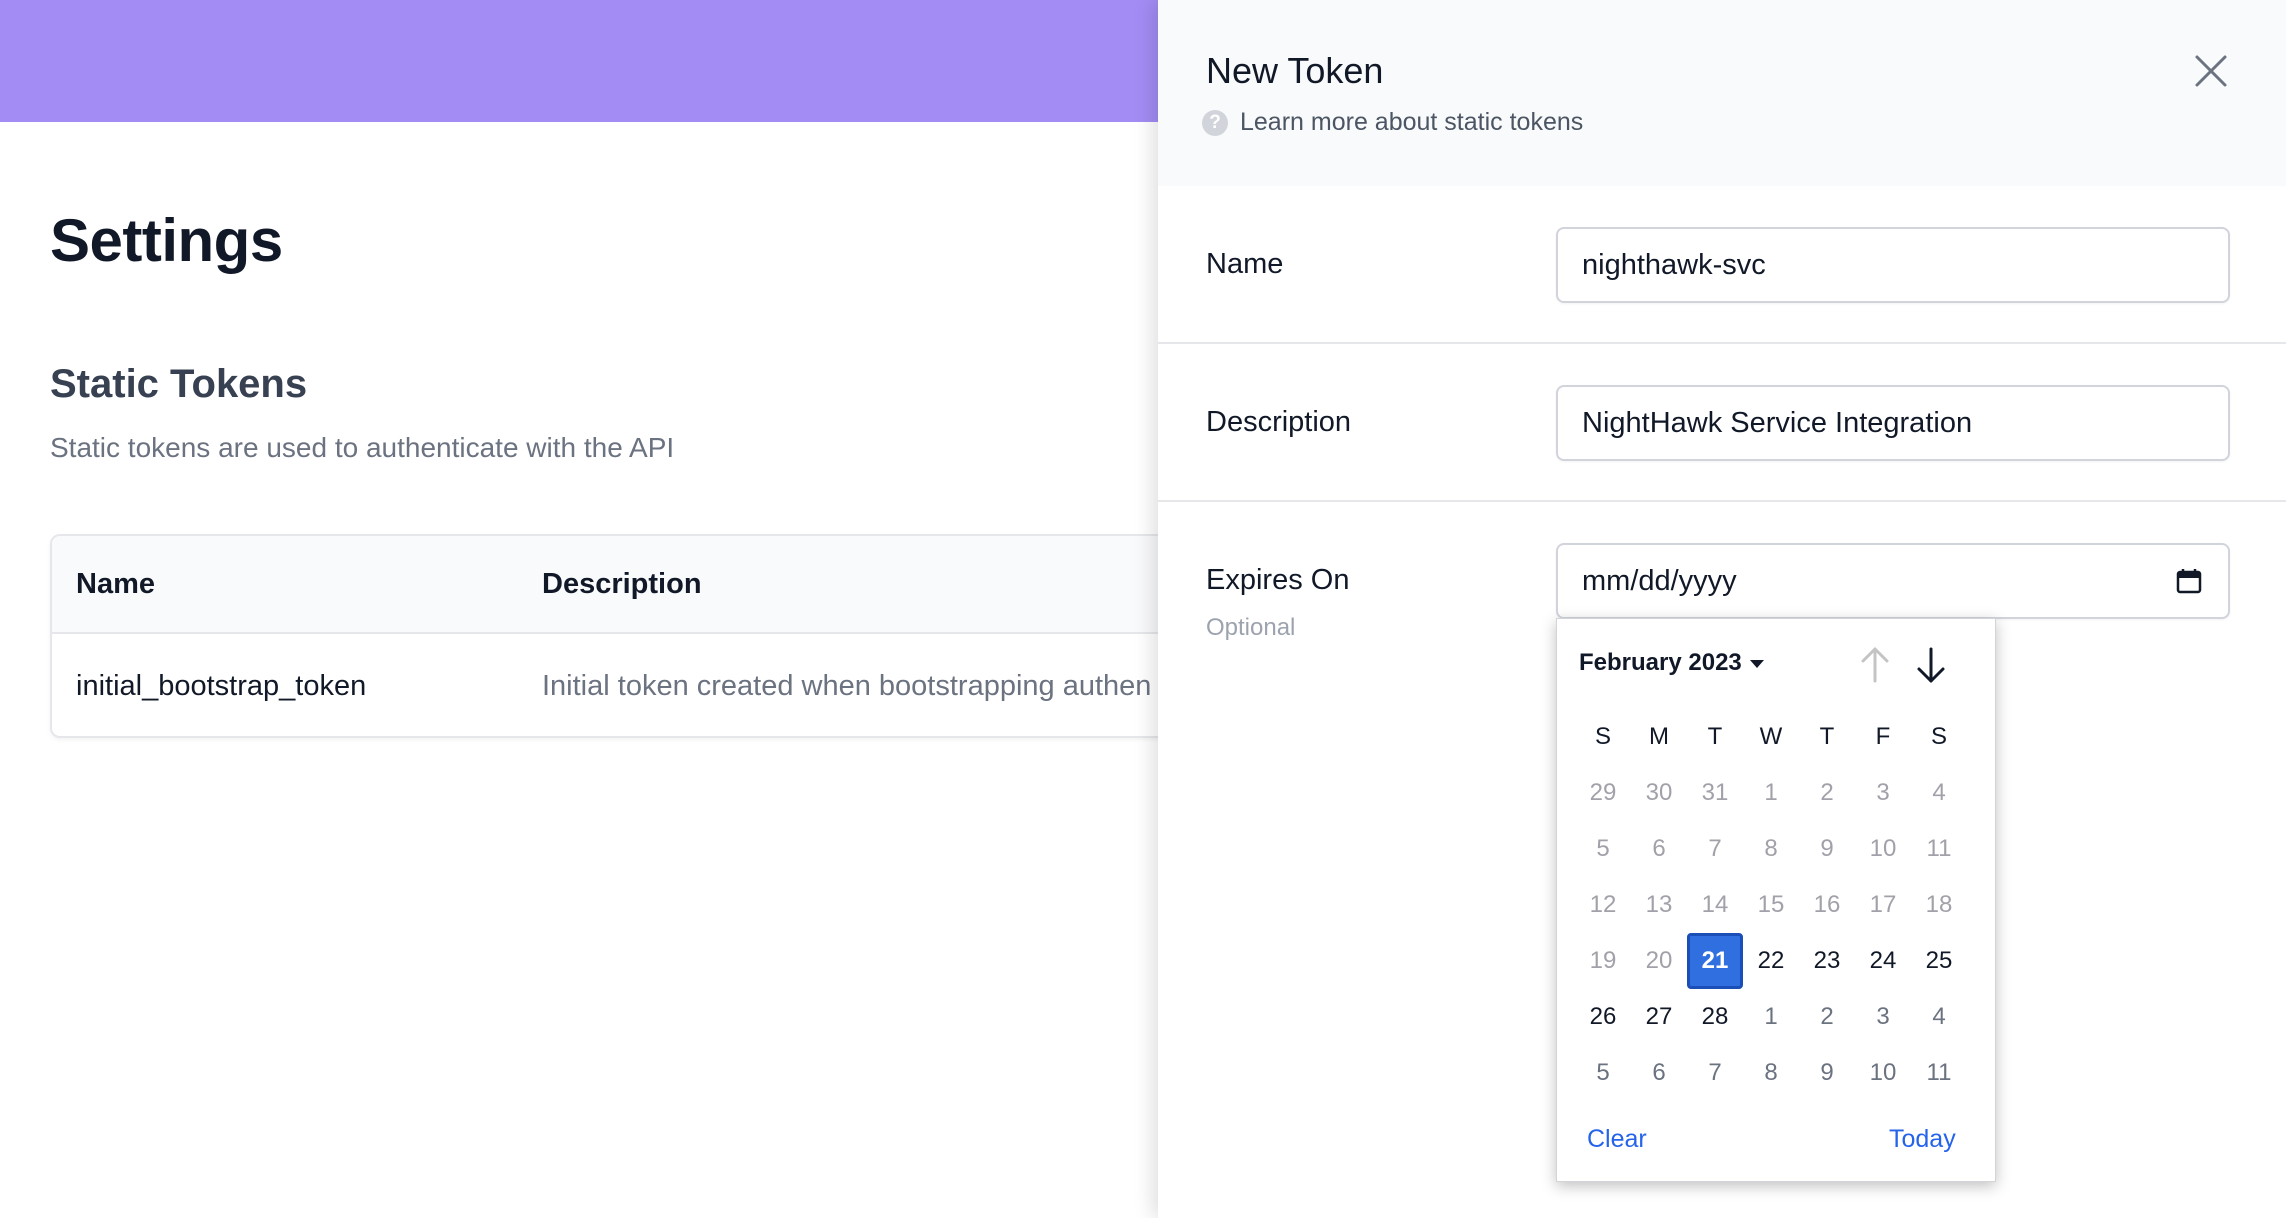 The image size is (2286, 1218). I want to click on help-link: ? Learn more about static tokens, so click(1392, 122).